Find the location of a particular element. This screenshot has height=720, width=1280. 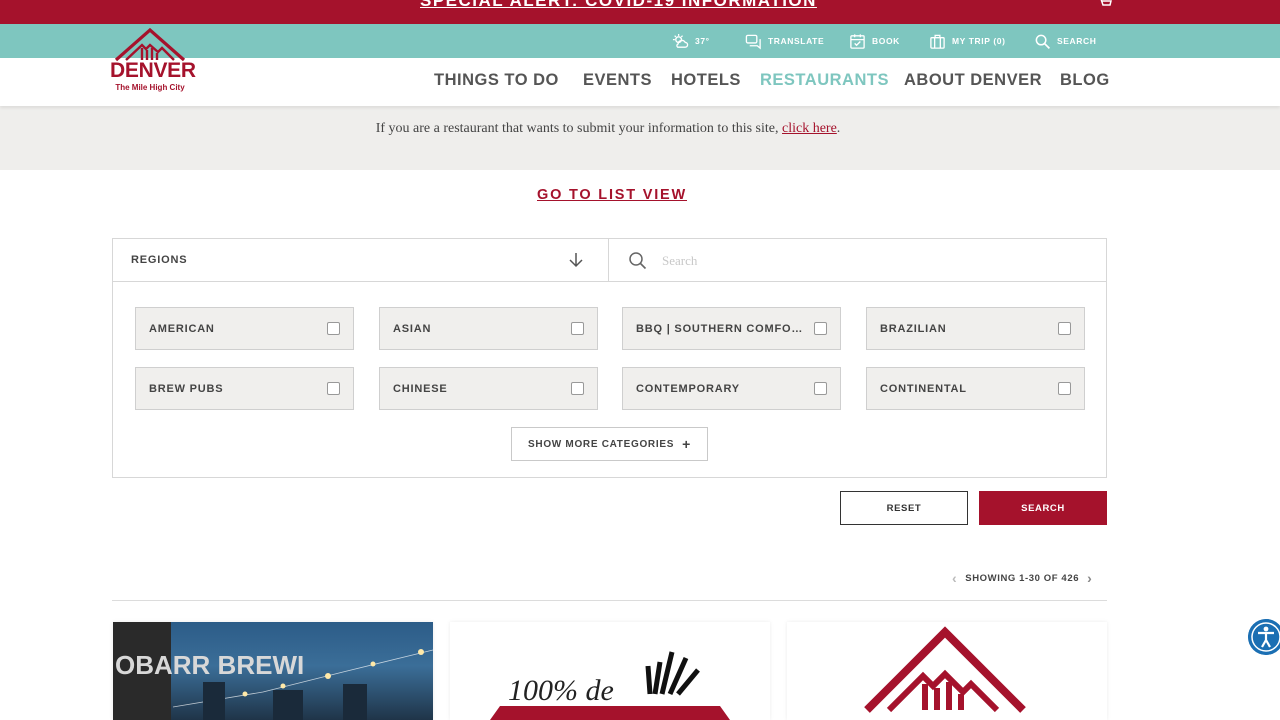

results-count: SHOWING 1-30 OF 426 is located at coordinates (1022, 578).